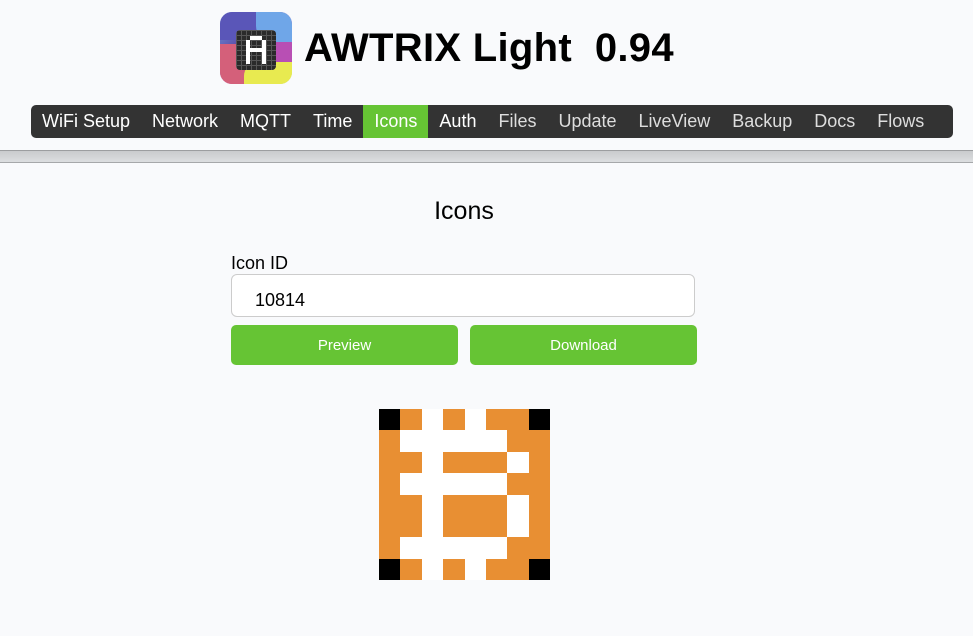 This screenshot has width=973, height=636. Describe the element at coordinates (332, 121) in the screenshot. I see `nav-item-time: Time` at that location.